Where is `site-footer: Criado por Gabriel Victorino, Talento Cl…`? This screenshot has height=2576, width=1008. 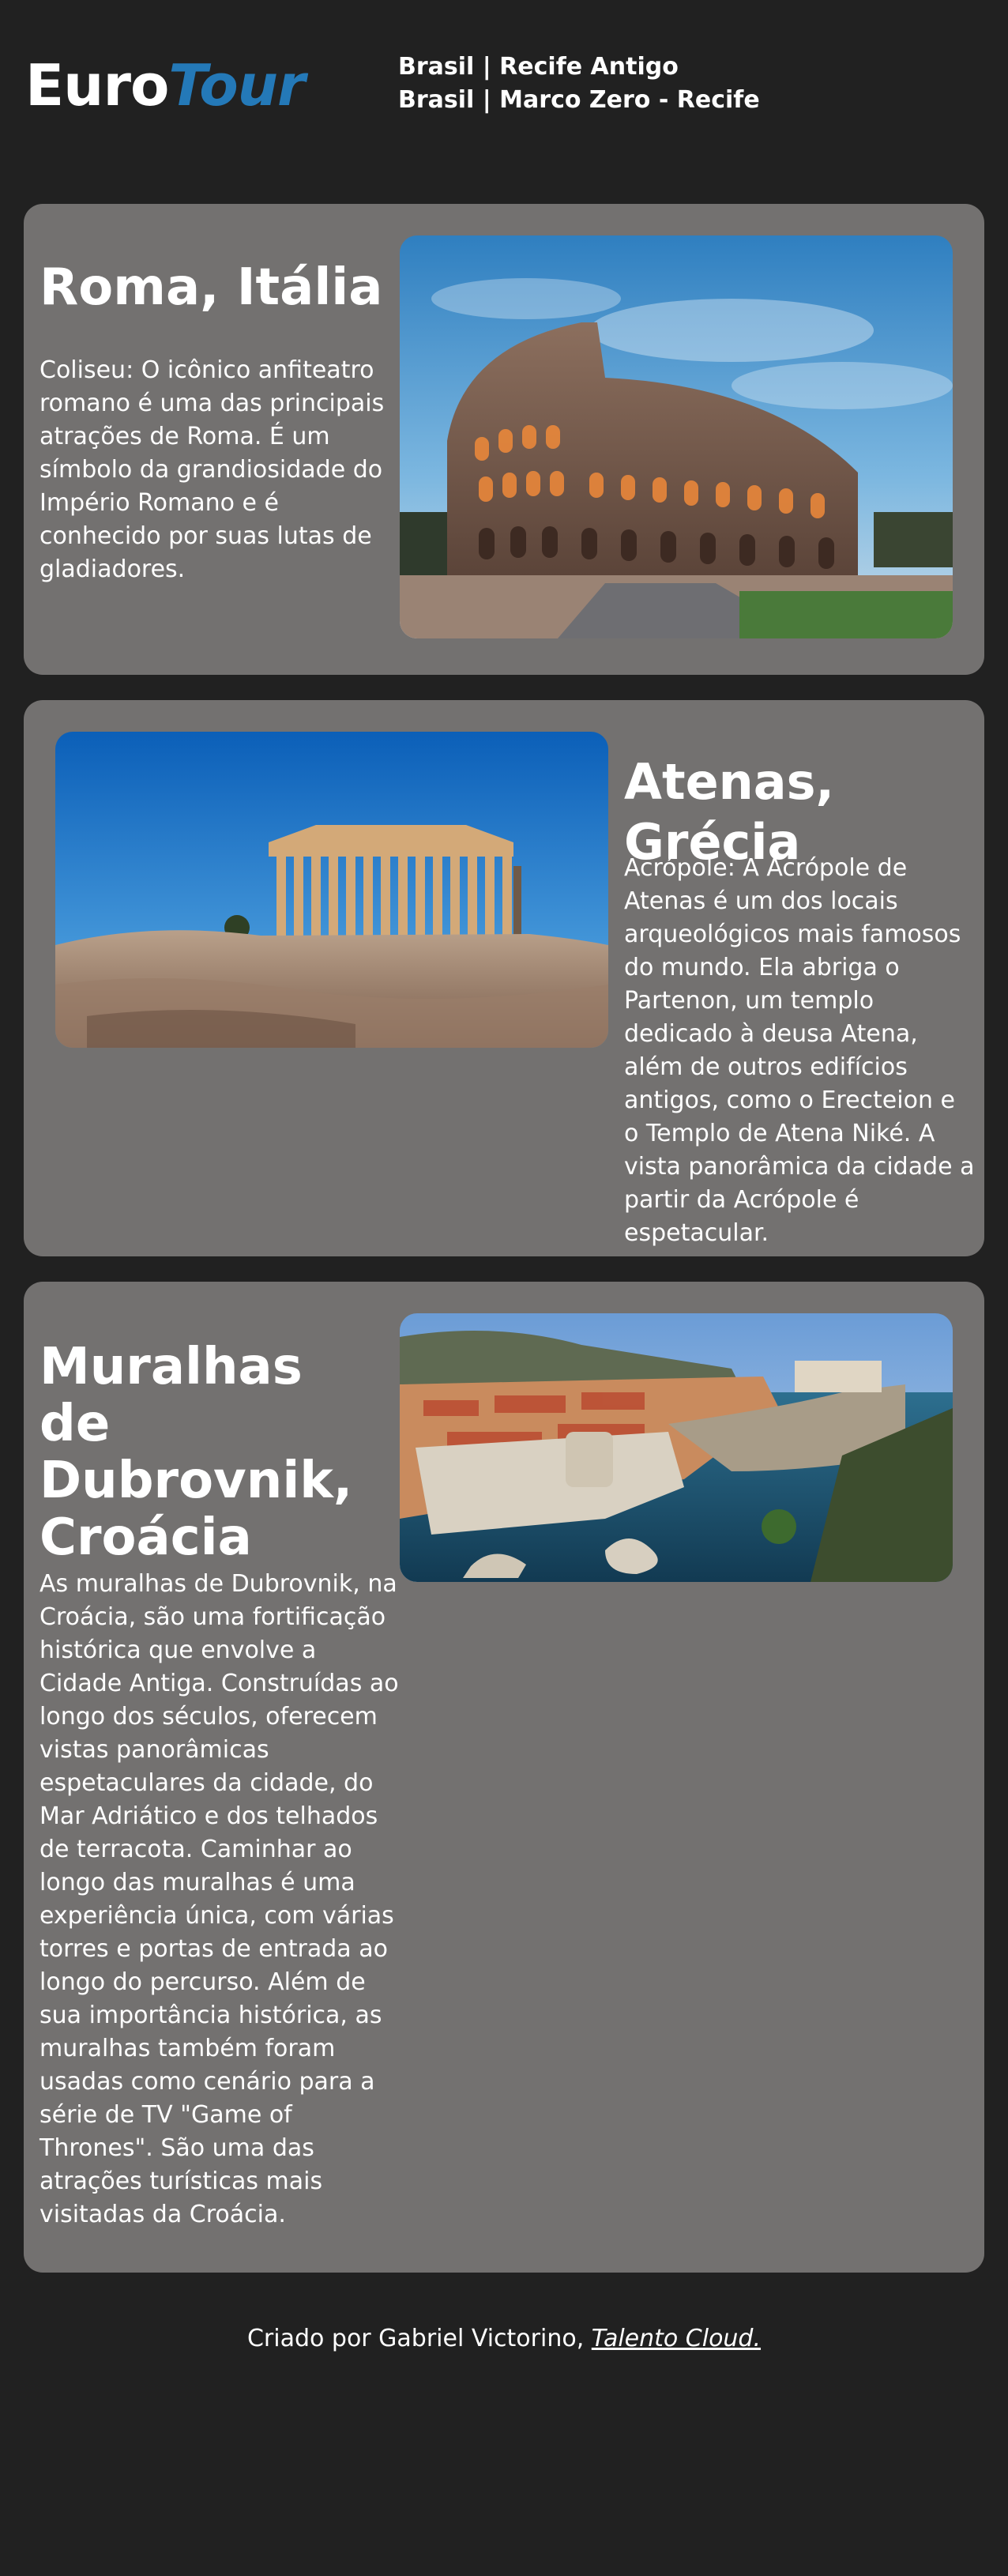
site-footer: Criado por Gabriel Victorino, Talento Cl… is located at coordinates (504, 2339).